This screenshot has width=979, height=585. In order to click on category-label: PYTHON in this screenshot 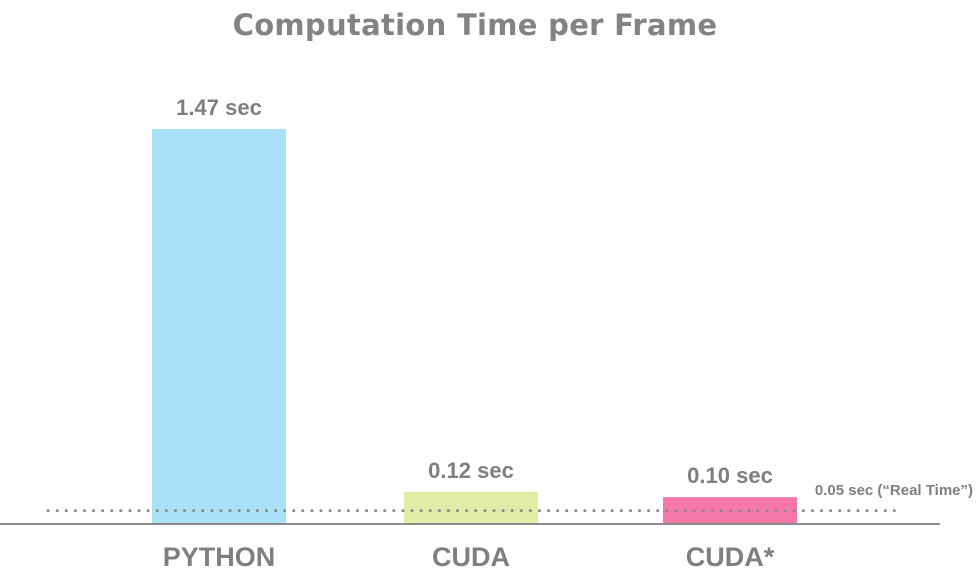, I will do `click(219, 557)`.